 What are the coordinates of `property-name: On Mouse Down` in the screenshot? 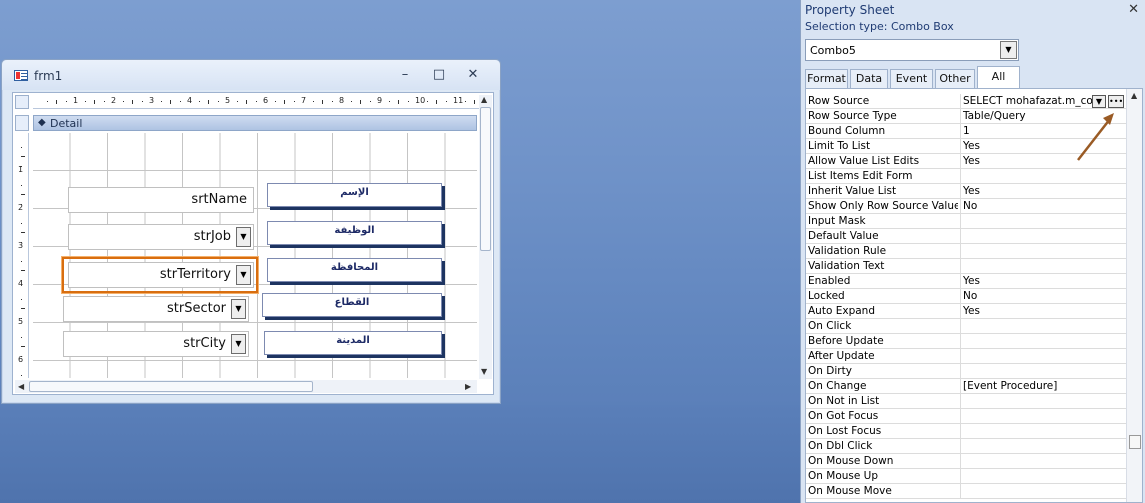 It's located at (851, 461).